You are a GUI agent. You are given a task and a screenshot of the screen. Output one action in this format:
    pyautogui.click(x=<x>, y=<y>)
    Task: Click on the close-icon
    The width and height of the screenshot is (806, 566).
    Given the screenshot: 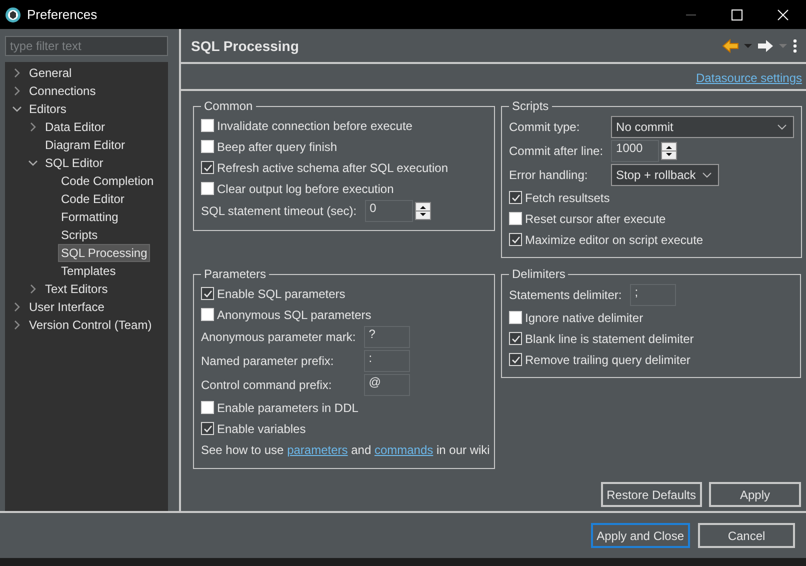 What is the action you would take?
    pyautogui.click(x=783, y=14)
    